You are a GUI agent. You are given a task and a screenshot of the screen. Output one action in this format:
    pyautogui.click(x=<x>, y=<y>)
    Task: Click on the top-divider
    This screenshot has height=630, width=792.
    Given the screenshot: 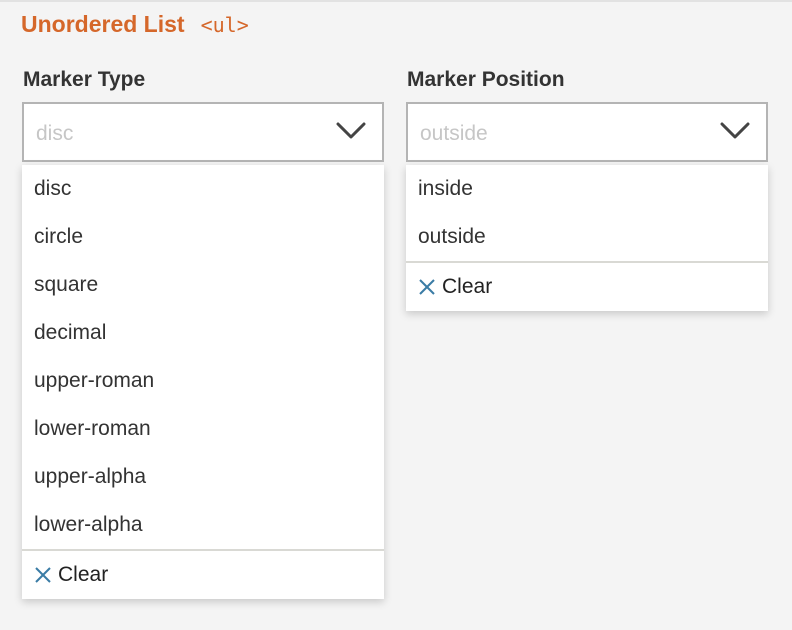 What is the action you would take?
    pyautogui.click(x=396, y=1)
    